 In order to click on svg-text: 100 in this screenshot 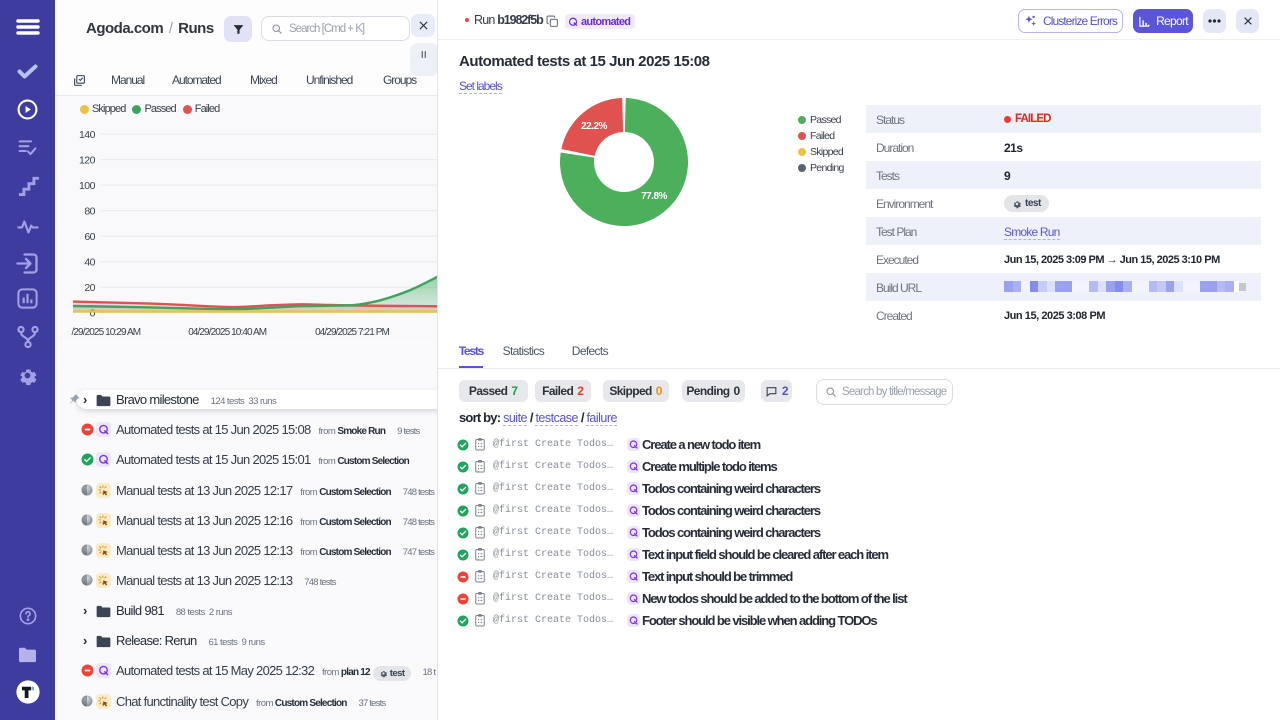, I will do `click(87, 186)`.